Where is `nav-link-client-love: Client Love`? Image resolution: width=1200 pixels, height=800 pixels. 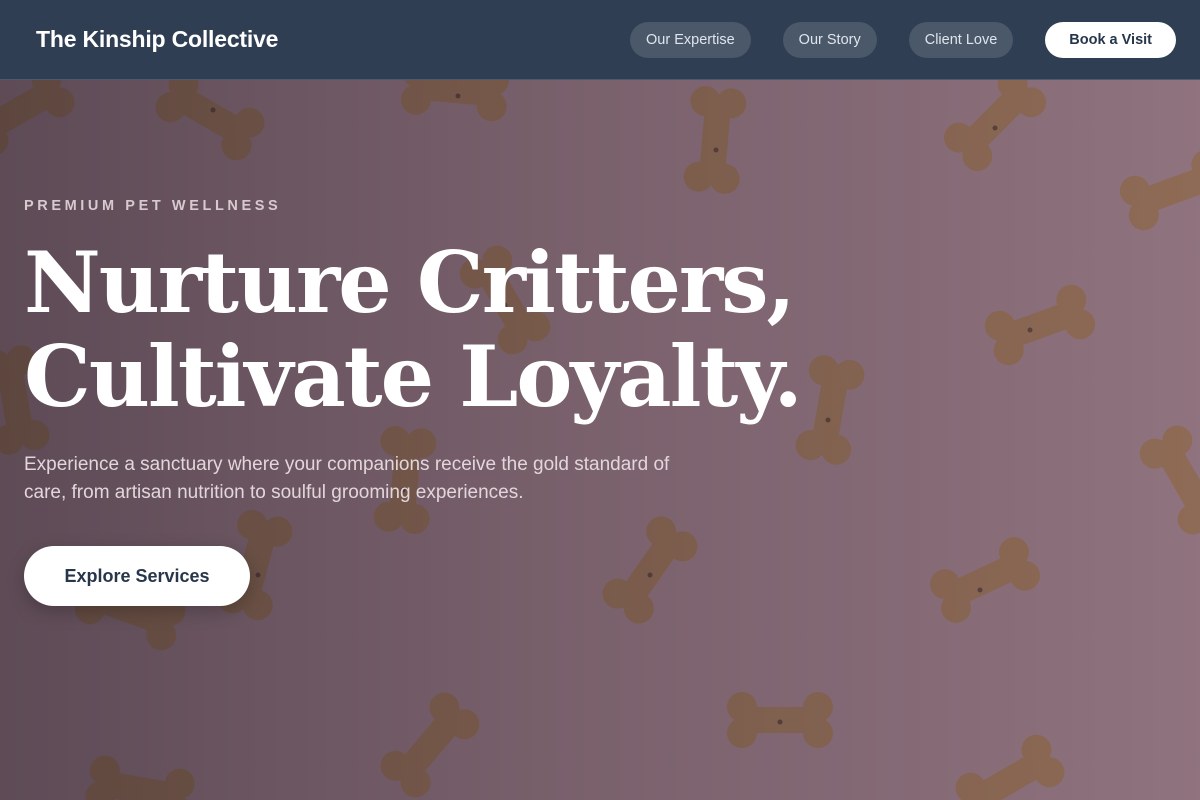
nav-link-client-love: Client Love is located at coordinates (961, 39).